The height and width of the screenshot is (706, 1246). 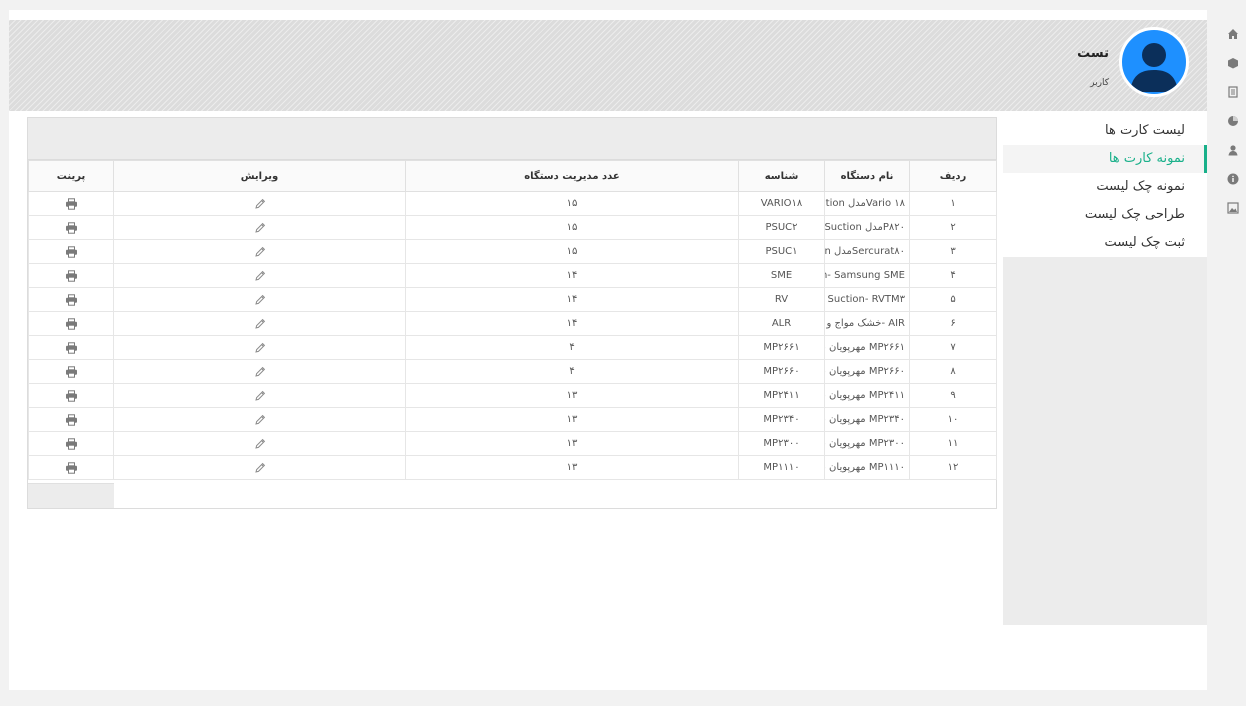 I want to click on col-header-edit: ویرایش, so click(x=259, y=176).